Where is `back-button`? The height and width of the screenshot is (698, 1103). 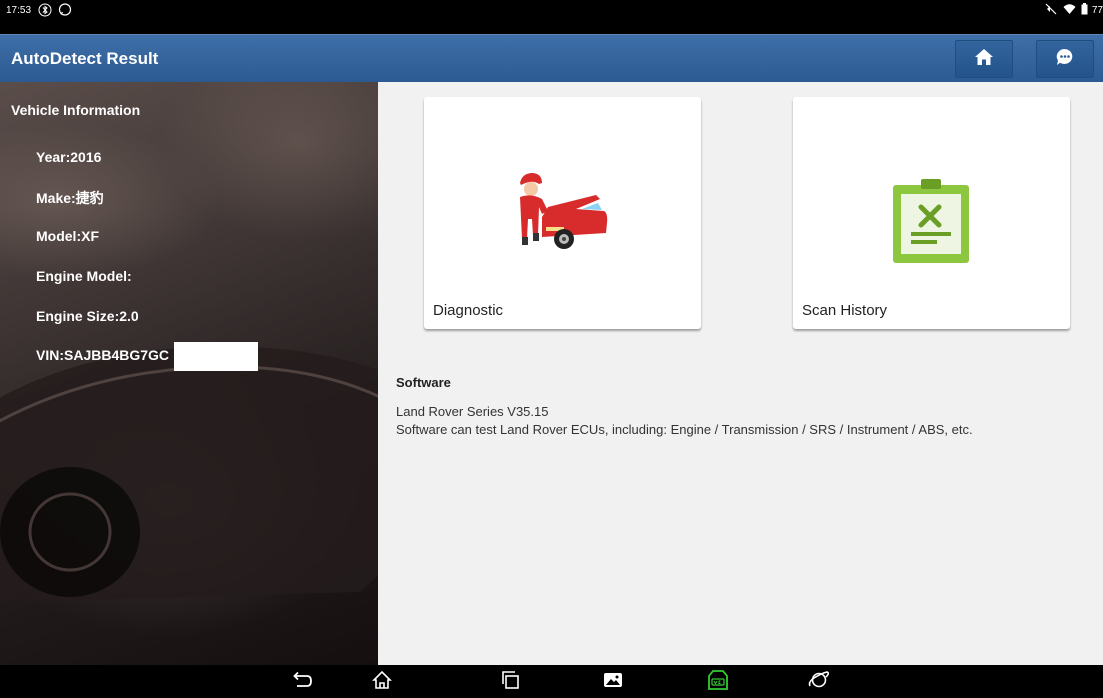 back-button is located at coordinates (302, 682).